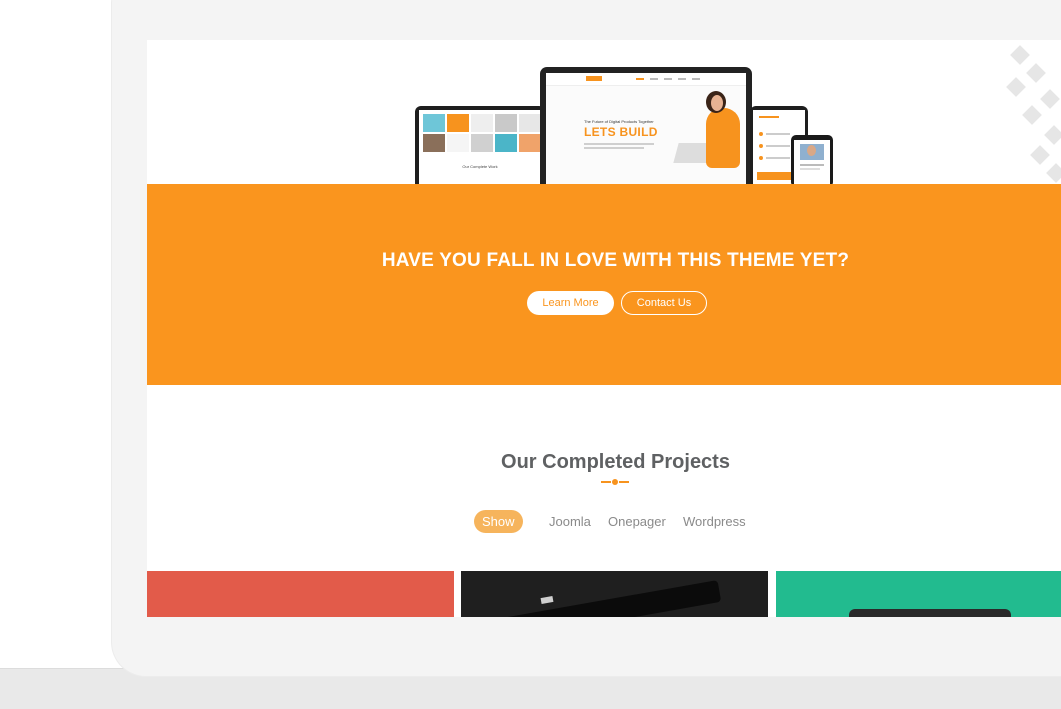 This screenshot has height=709, width=1061. Describe the element at coordinates (547, 600) in the screenshot. I see `pen-clip-image` at that location.